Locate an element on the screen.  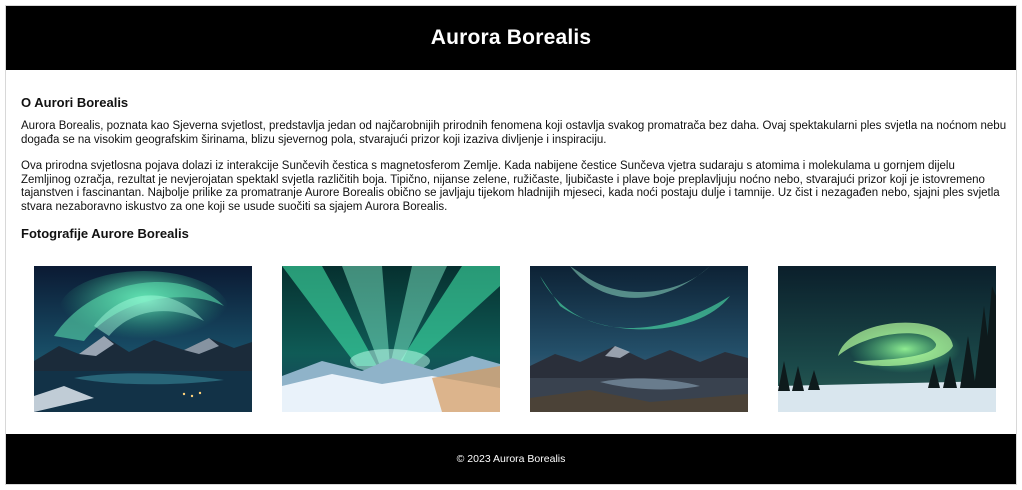
photos-heading: Fotografije Aurore Borealis is located at coordinates (105, 233).